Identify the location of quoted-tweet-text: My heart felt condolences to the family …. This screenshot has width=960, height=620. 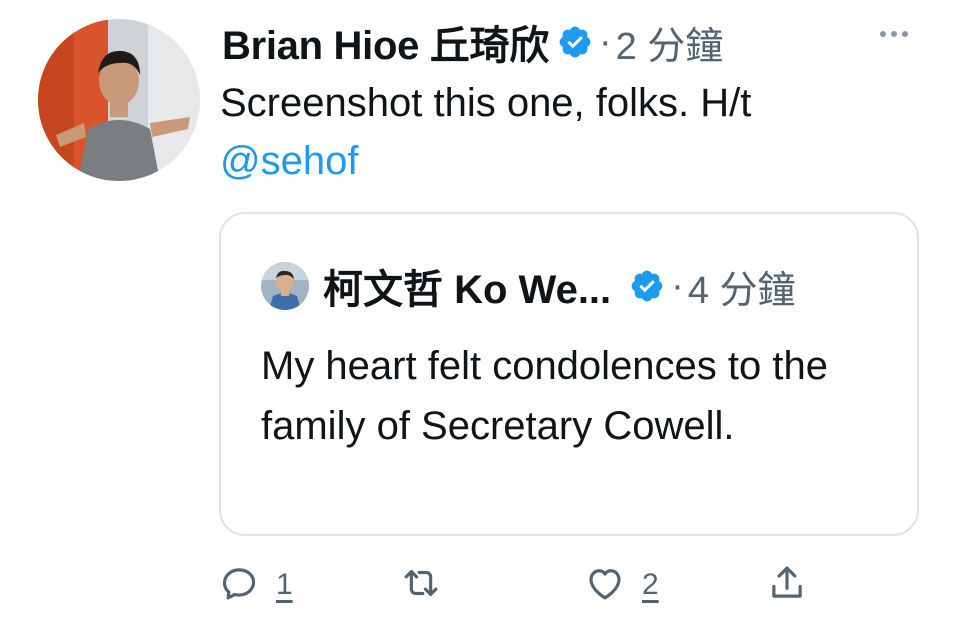
(544, 396).